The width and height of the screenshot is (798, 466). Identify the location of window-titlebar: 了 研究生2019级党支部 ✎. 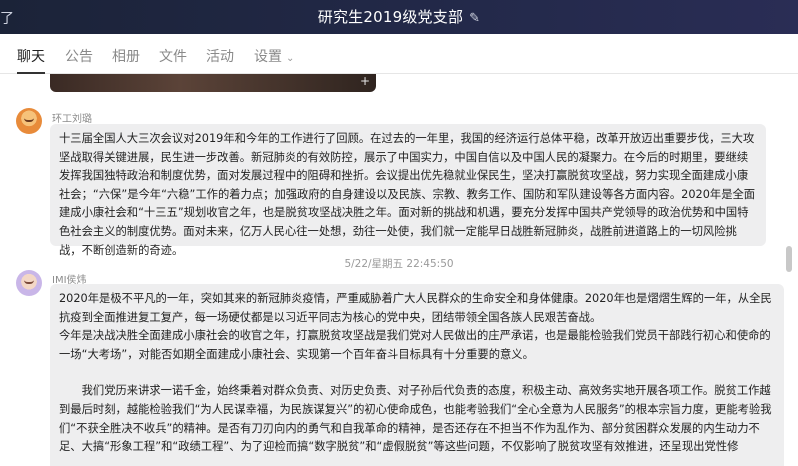
(399, 17).